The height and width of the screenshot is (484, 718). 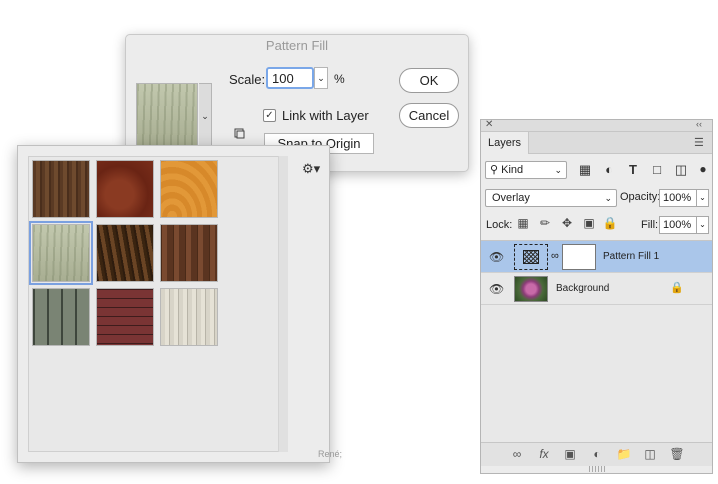 What do you see at coordinates (61, 189) in the screenshot?
I see `pattern-swatch-dark-walnut` at bounding box center [61, 189].